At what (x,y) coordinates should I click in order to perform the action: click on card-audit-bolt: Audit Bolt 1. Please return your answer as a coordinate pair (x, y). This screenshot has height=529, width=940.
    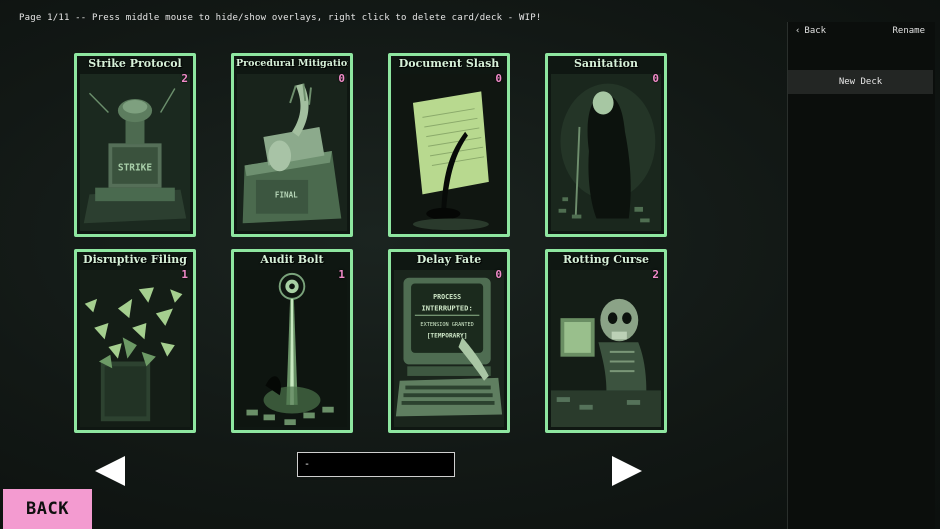
    Looking at the image, I should click on (292, 341).